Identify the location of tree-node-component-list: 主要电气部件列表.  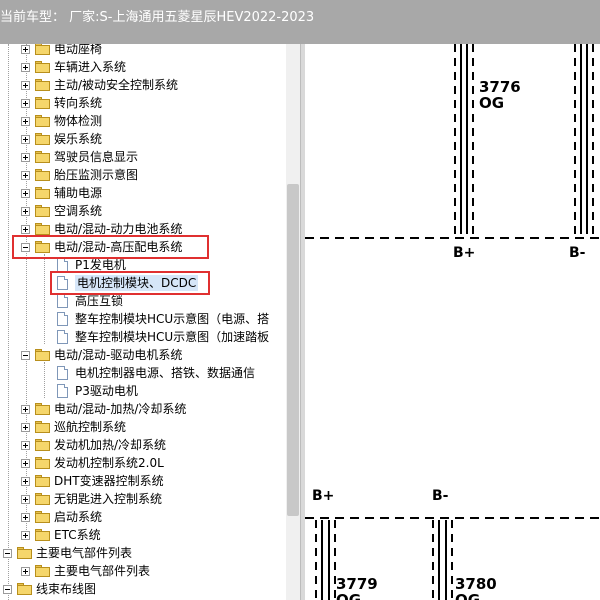
(67, 553).